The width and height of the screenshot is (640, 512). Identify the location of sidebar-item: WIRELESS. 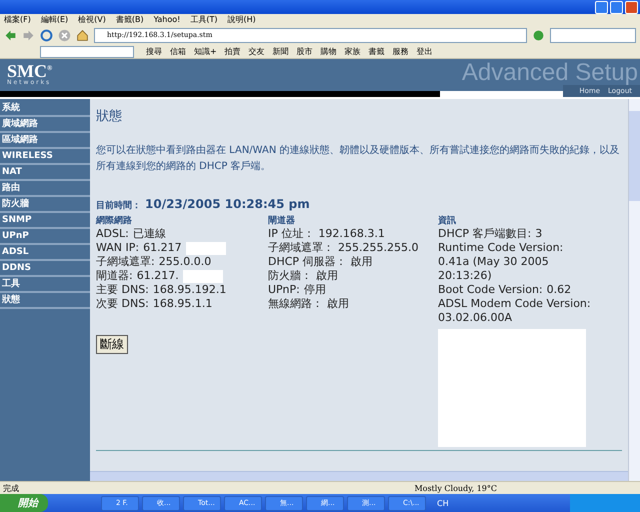
(45, 157).